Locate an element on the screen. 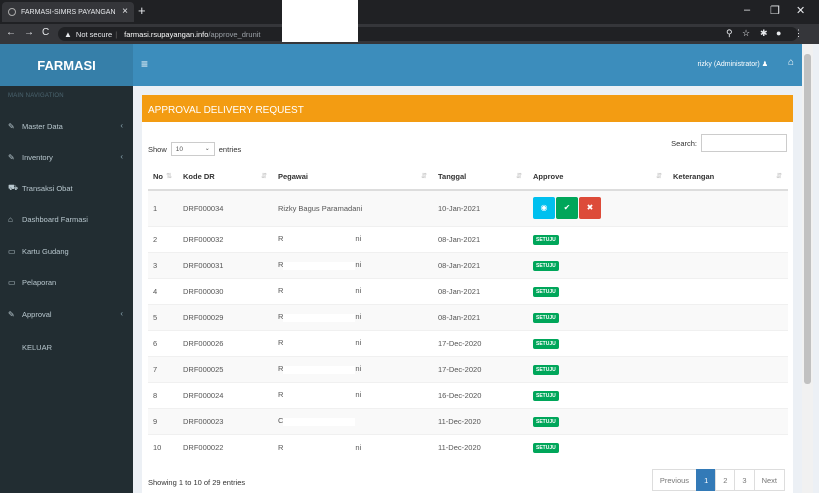 The image size is (819, 493). page-next-button: Next is located at coordinates (769, 480).